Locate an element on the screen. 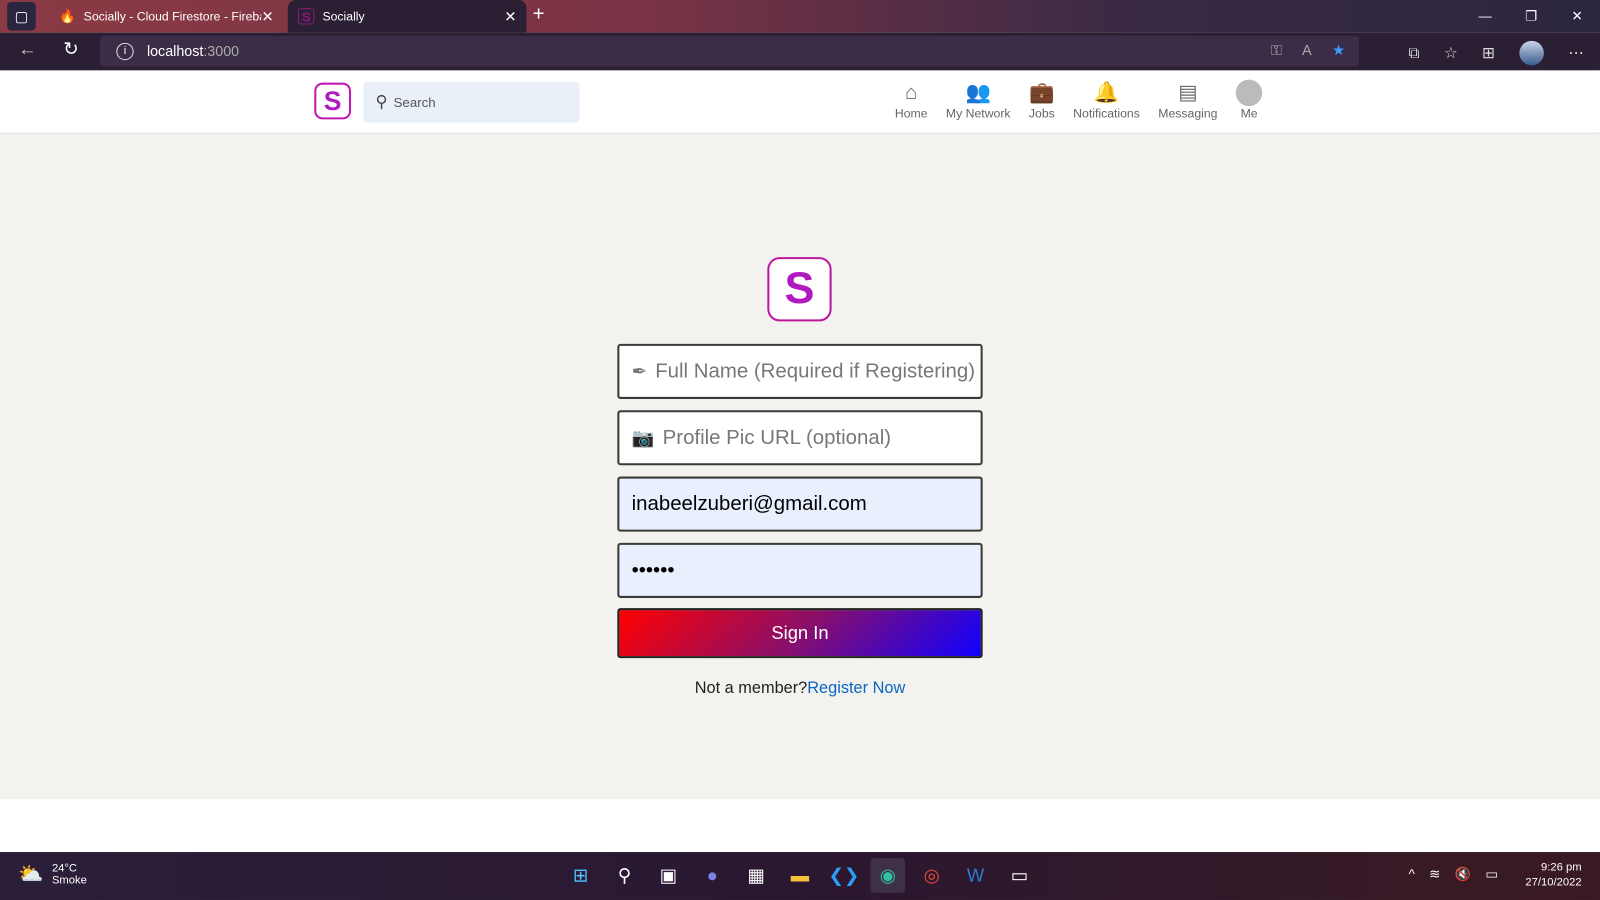 This screenshot has height=900, width=1600. favorites-icon: ☆ is located at coordinates (1451, 53).